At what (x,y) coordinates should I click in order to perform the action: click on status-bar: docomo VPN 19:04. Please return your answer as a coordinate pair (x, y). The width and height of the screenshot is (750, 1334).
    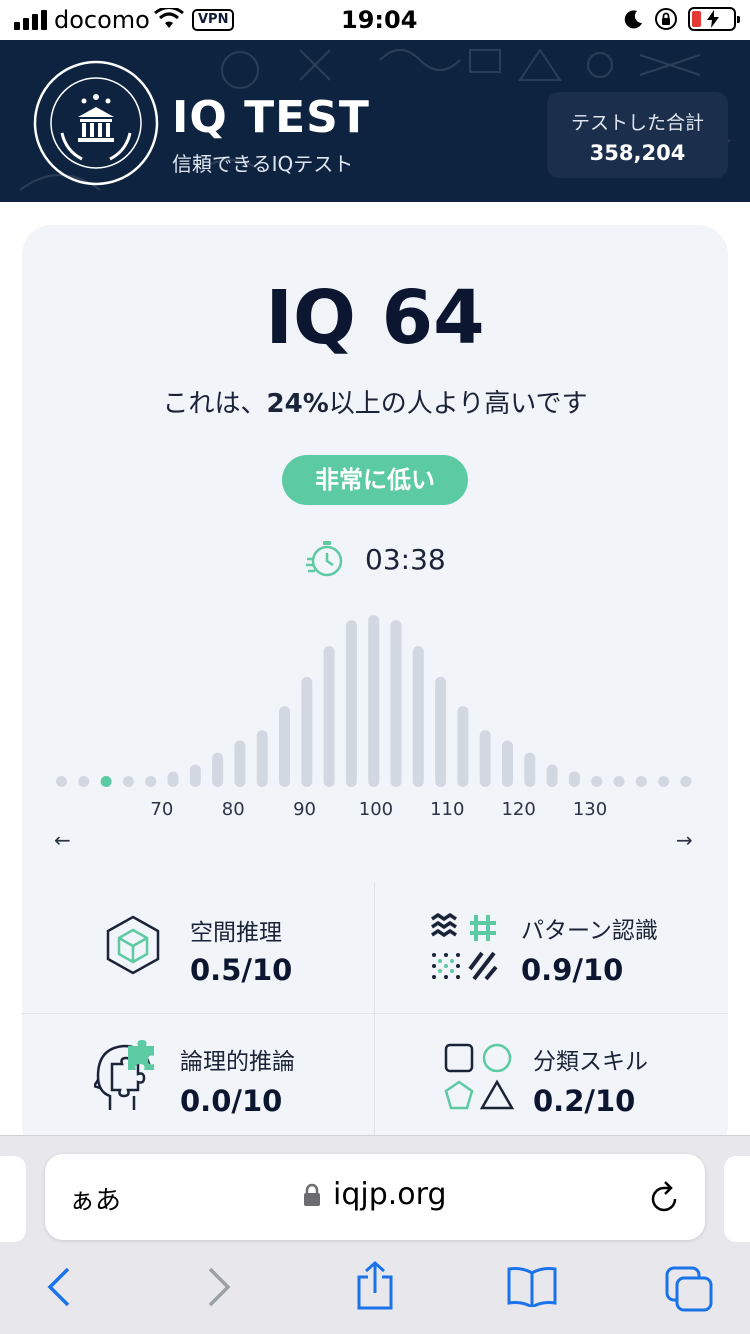
    Looking at the image, I should click on (375, 20).